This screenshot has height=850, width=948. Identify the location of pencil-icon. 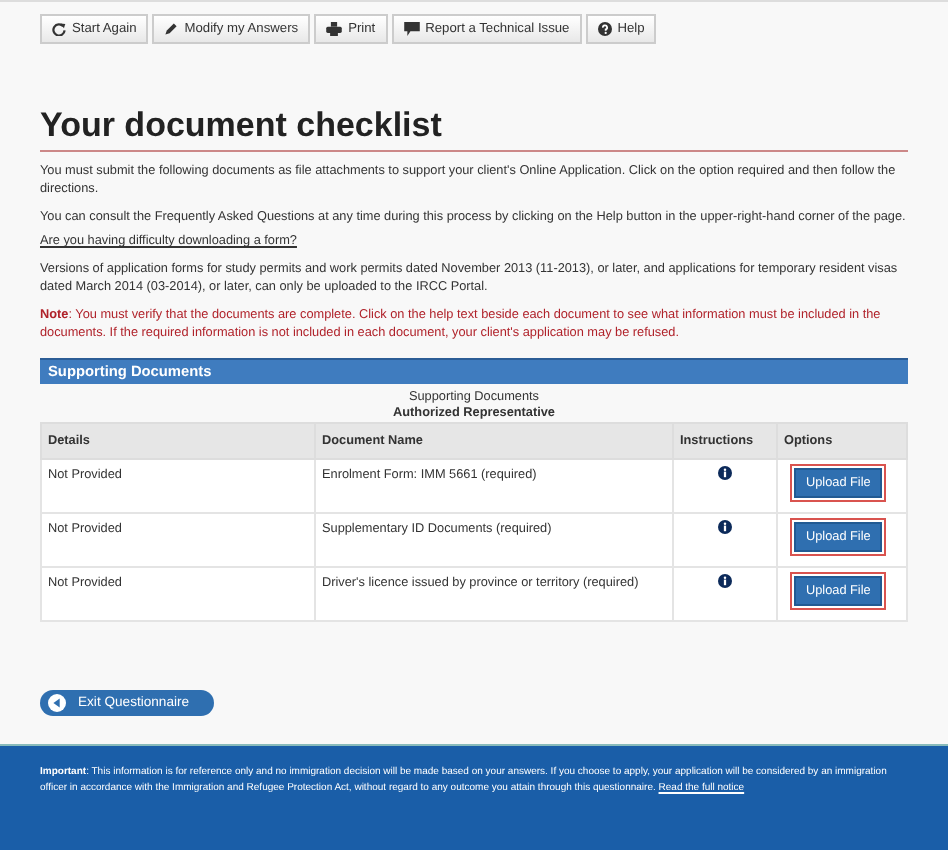
(171, 29).